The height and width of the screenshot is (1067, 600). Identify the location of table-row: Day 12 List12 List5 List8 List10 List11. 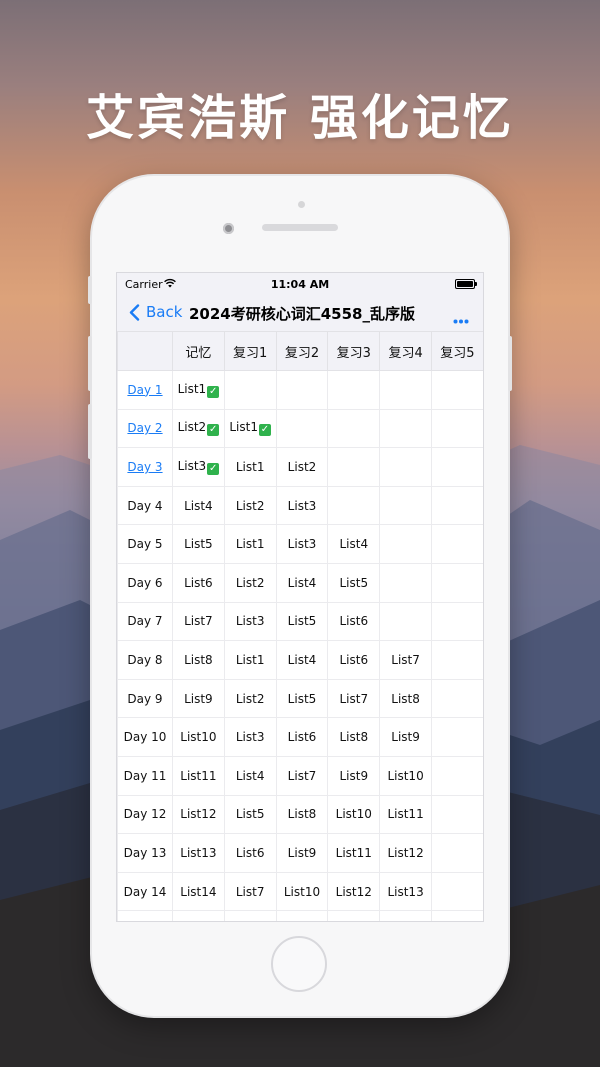
(300, 814).